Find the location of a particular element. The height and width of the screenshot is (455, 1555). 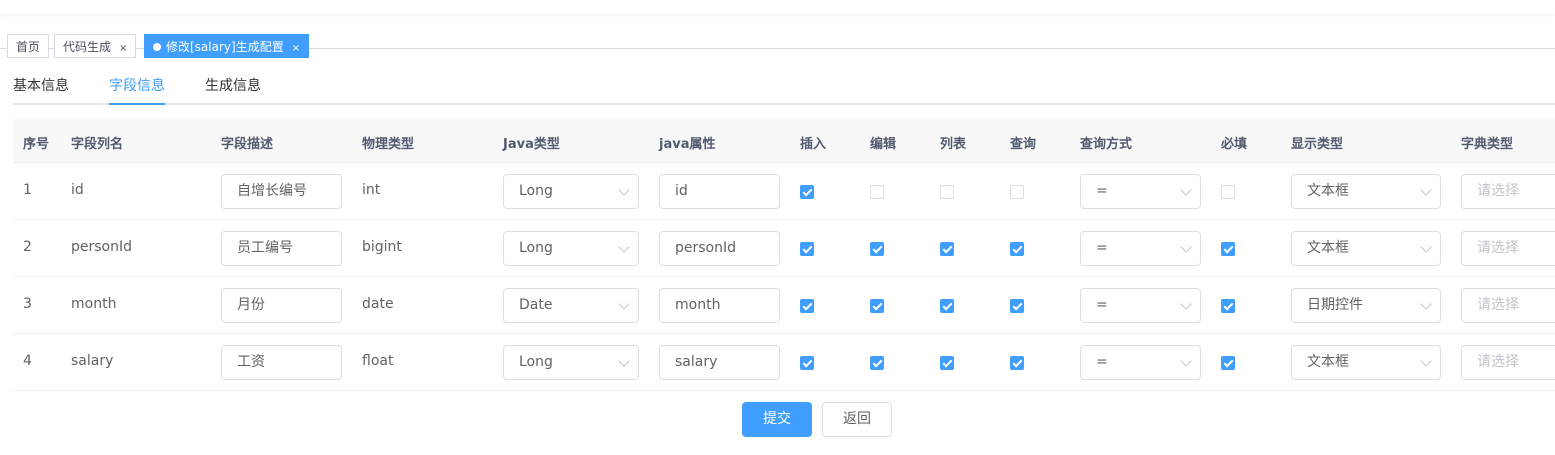

column-name: month is located at coordinates (94, 304).